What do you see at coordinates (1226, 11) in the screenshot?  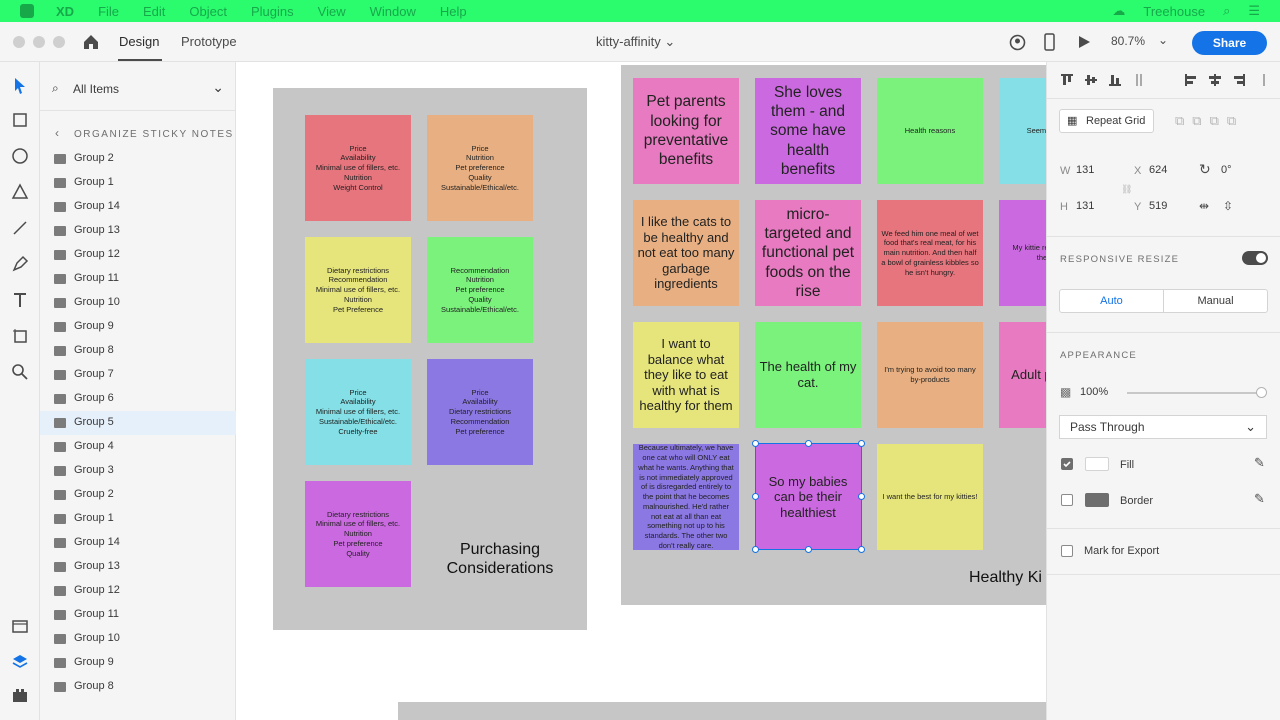 I see `spotlight-icon: ⌕` at bounding box center [1226, 11].